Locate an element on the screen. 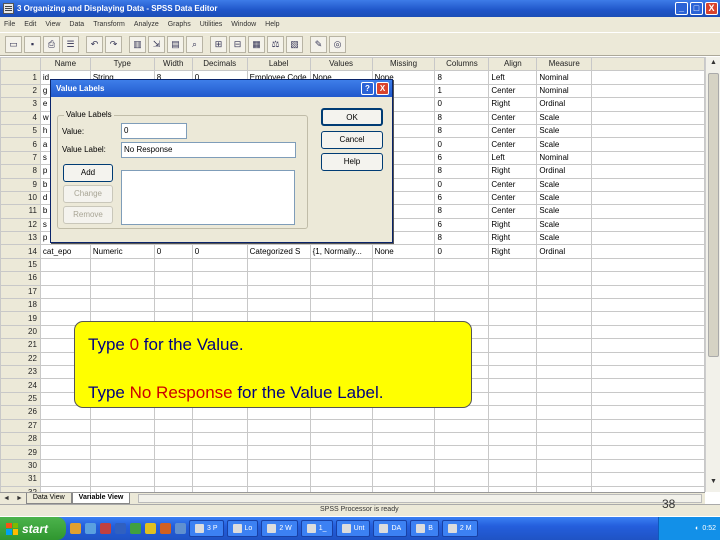 The height and width of the screenshot is (540, 720). menu-graphs: Graphs is located at coordinates (179, 24).